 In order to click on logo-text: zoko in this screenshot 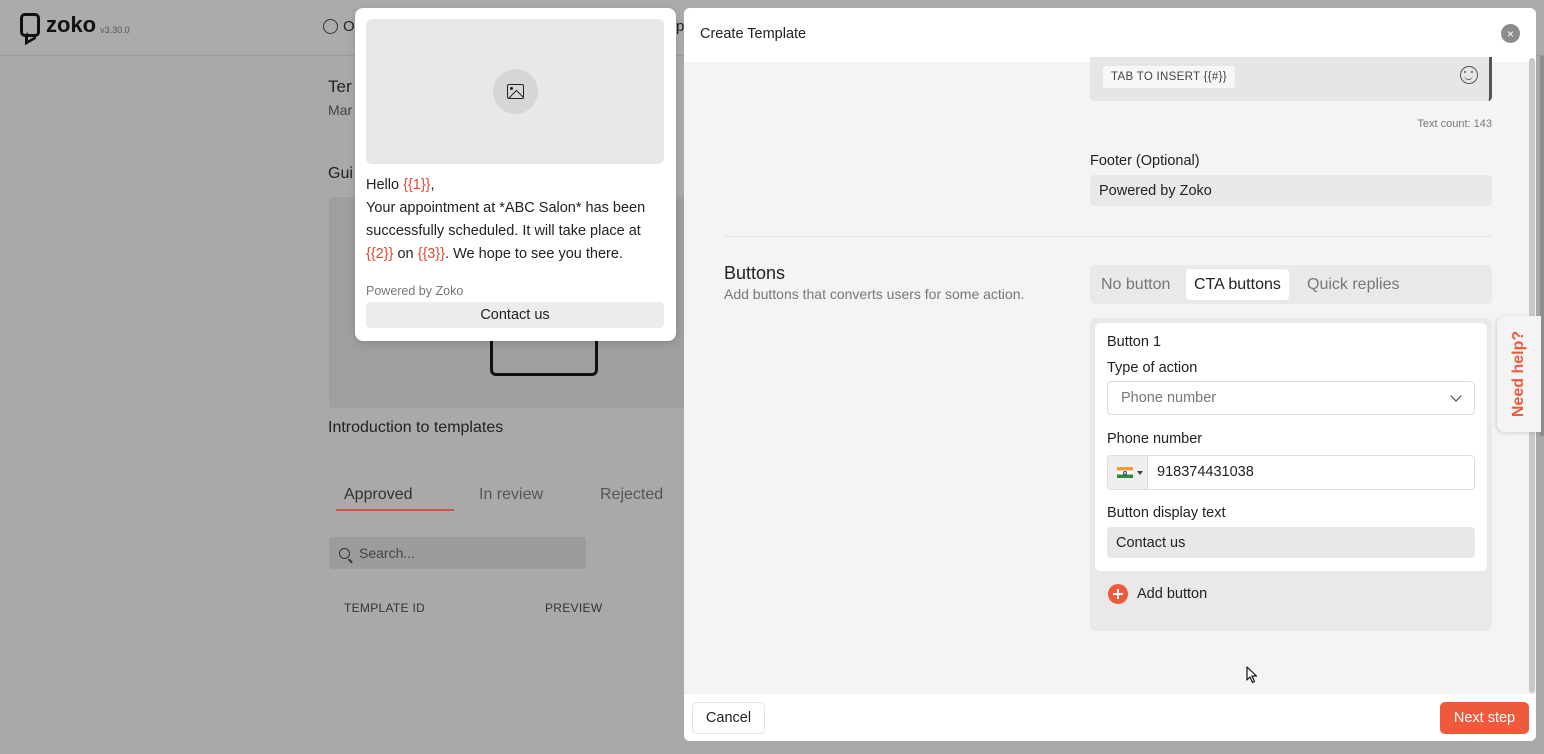, I will do `click(71, 24)`.